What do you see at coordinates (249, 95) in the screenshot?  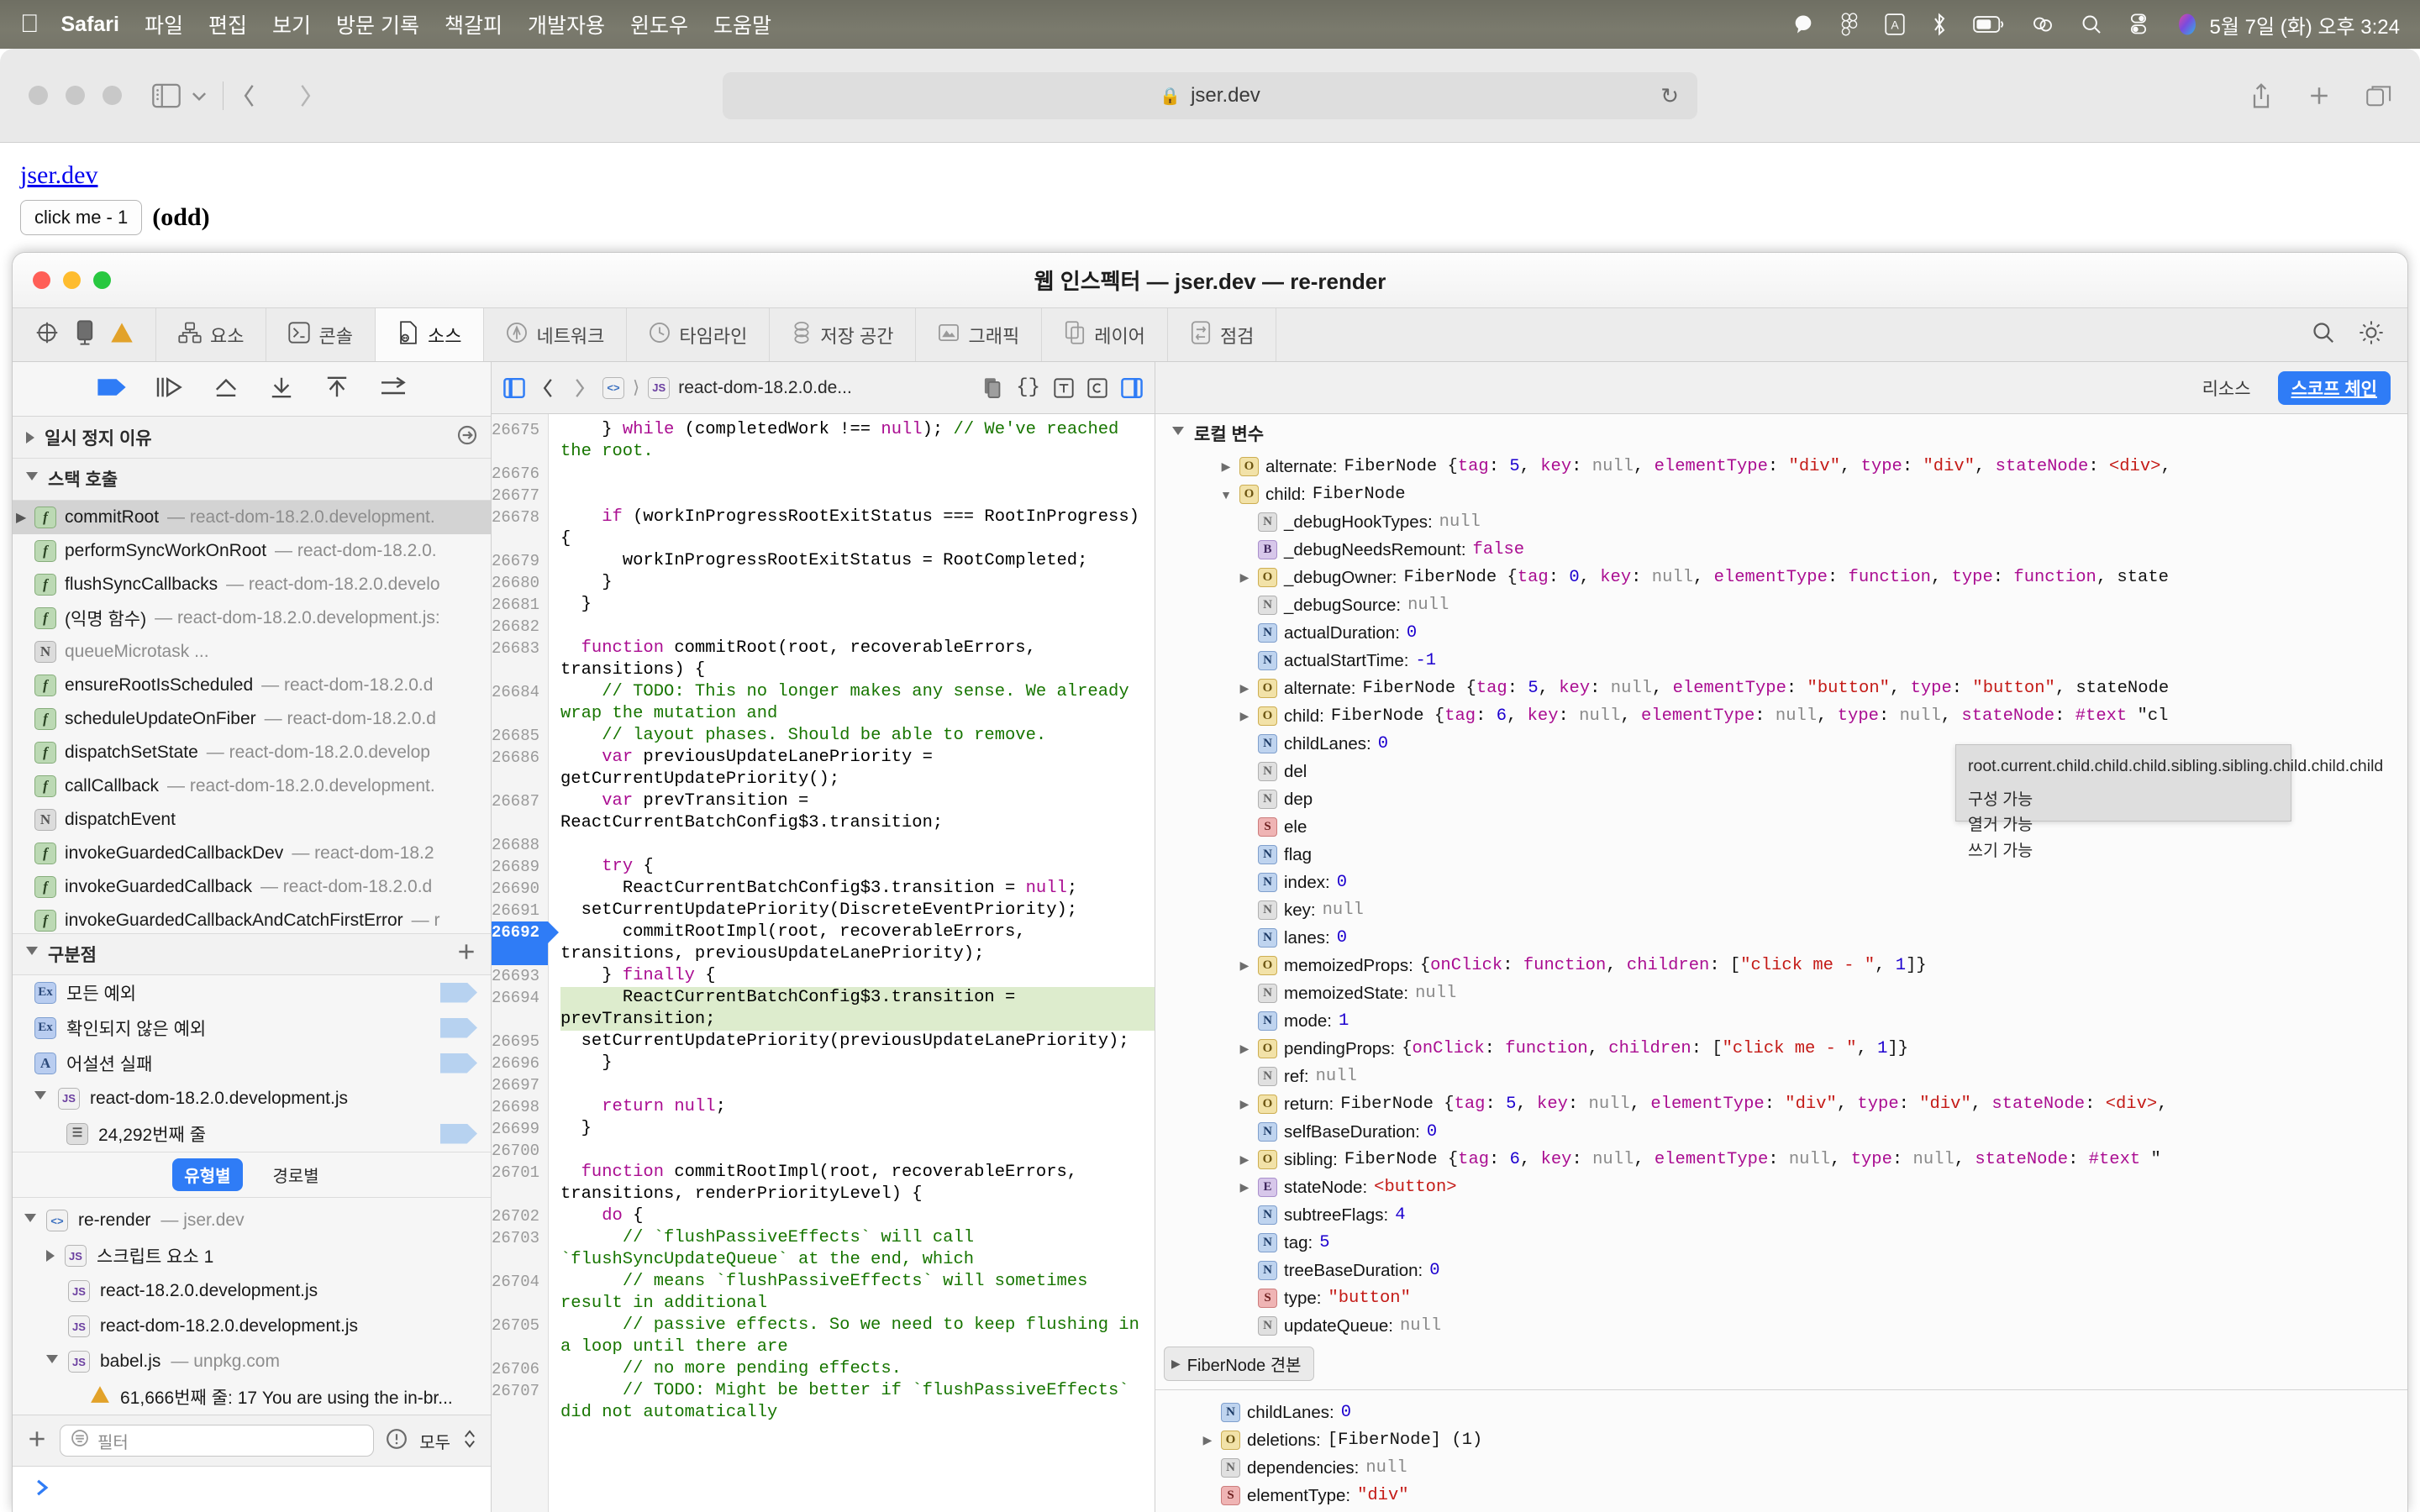 I see `back-chevron-icon` at bounding box center [249, 95].